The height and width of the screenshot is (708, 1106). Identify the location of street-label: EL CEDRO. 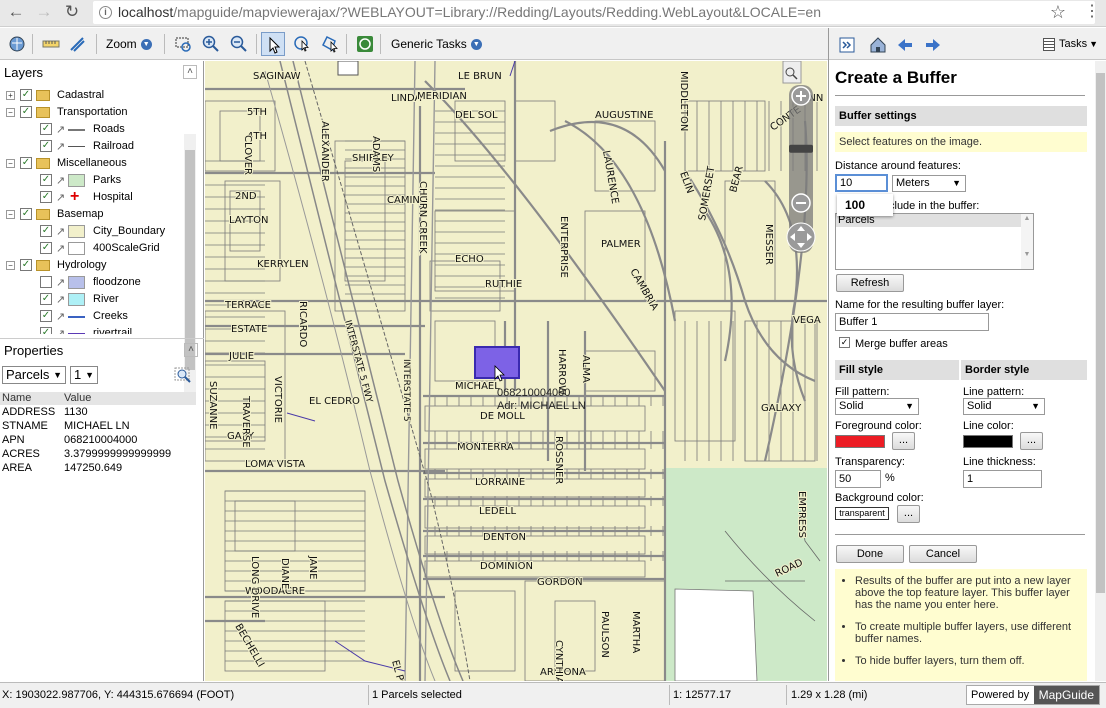
(334, 401).